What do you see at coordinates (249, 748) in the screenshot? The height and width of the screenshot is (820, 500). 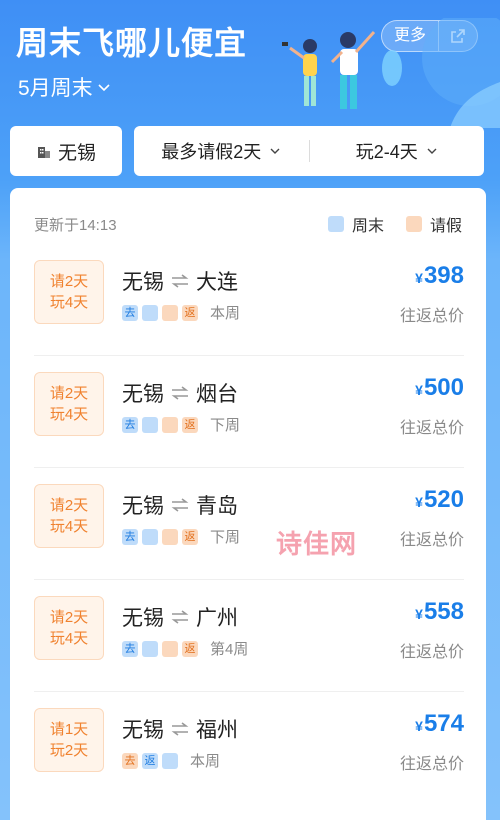 I see `deal-row: 请1天 玩2天 无锡 福州 去 返 本周 ¥574 往返总价` at bounding box center [249, 748].